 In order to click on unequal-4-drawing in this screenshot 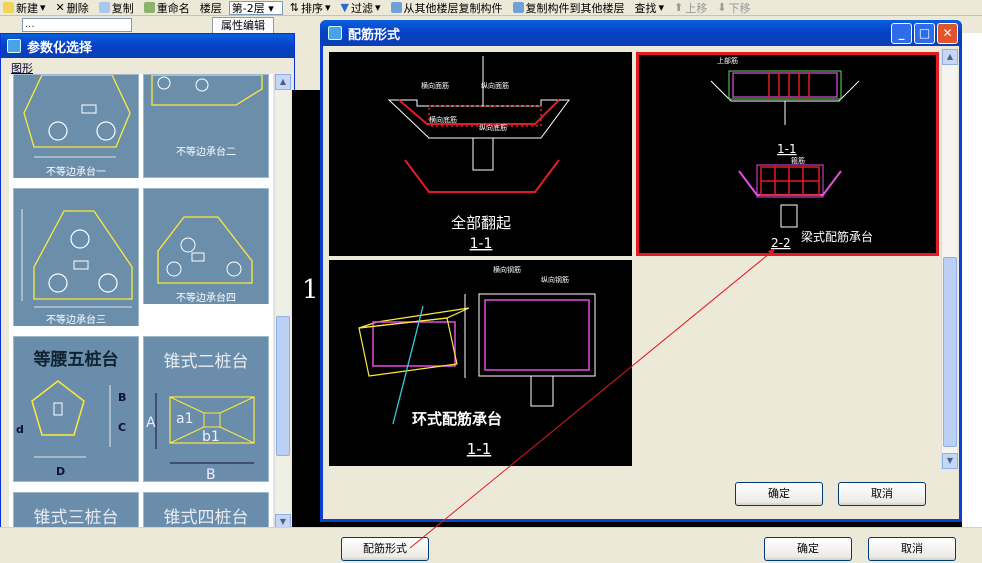, I will do `click(205, 250)`.